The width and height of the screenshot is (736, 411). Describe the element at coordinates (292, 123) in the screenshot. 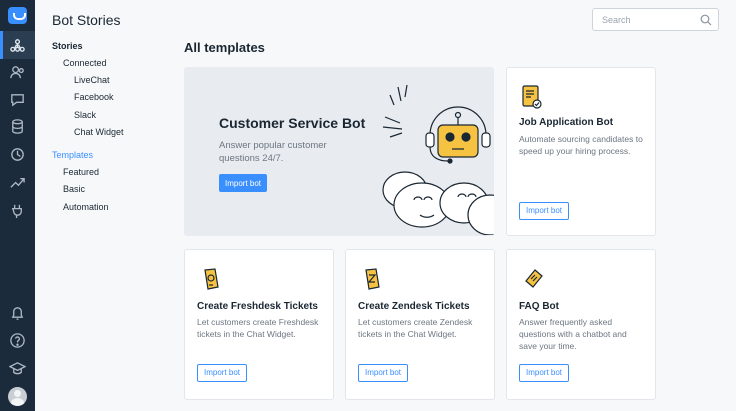

I see `hero-title: Customer Service Bot` at that location.